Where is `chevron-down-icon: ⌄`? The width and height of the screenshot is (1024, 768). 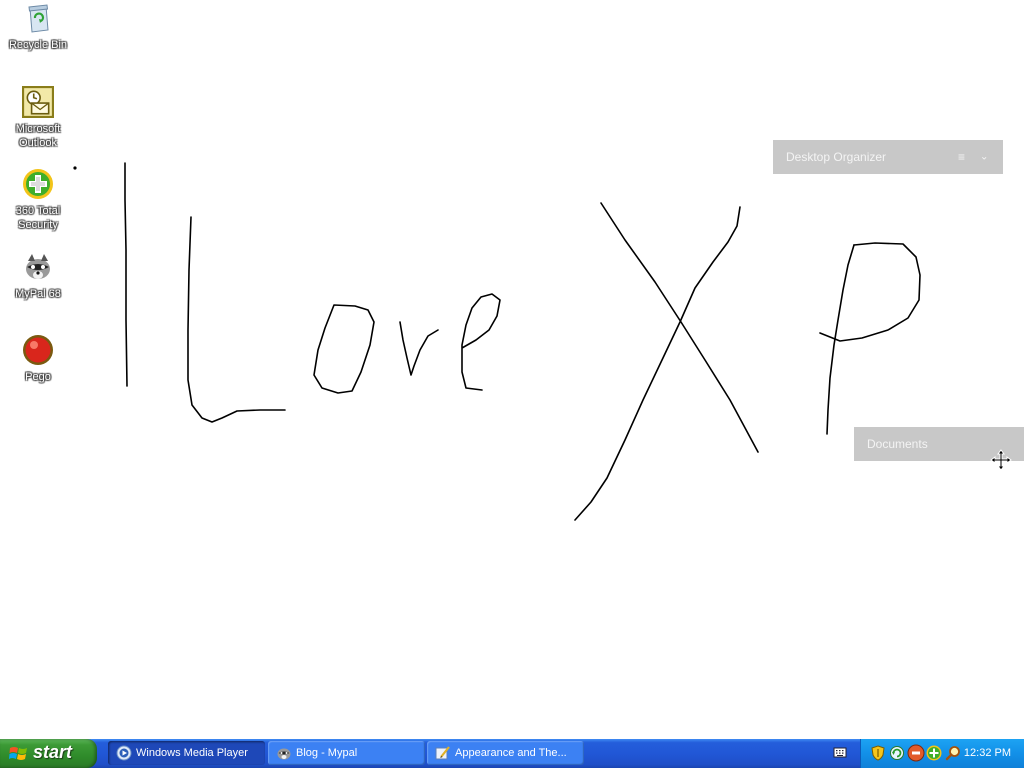
chevron-down-icon: ⌄ is located at coordinates (984, 157).